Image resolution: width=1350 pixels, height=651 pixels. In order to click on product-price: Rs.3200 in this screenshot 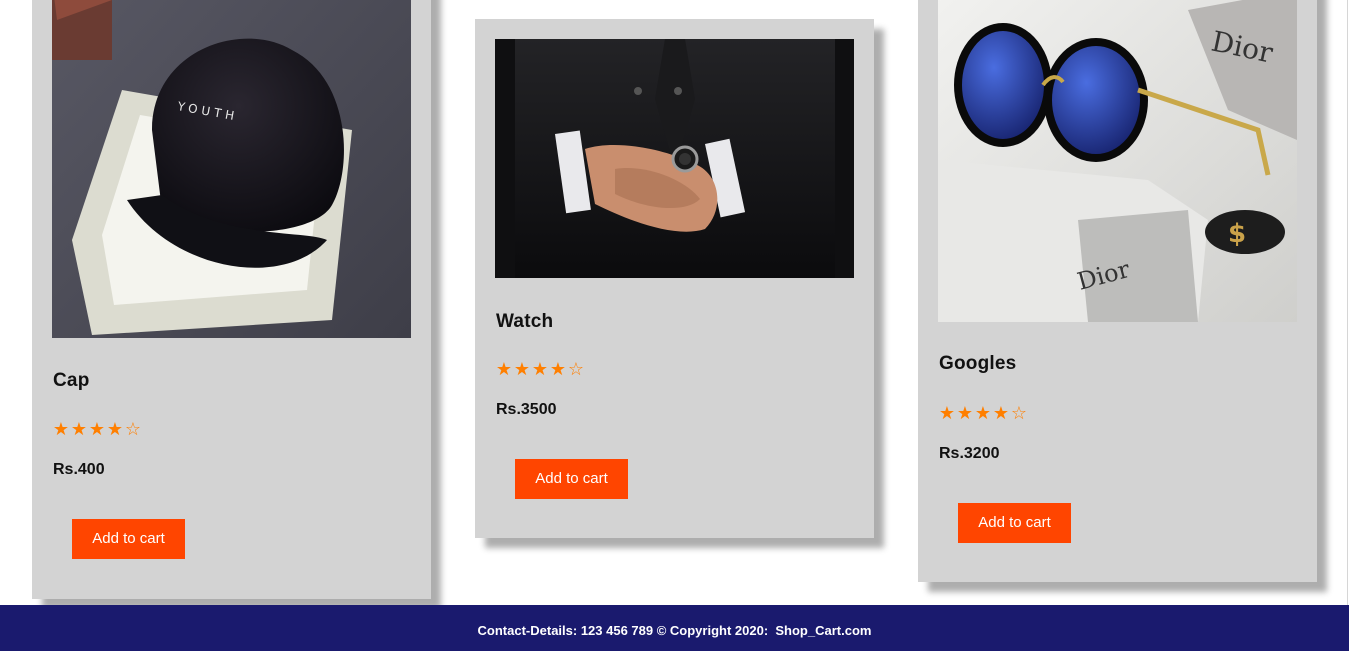, I will do `click(969, 453)`.